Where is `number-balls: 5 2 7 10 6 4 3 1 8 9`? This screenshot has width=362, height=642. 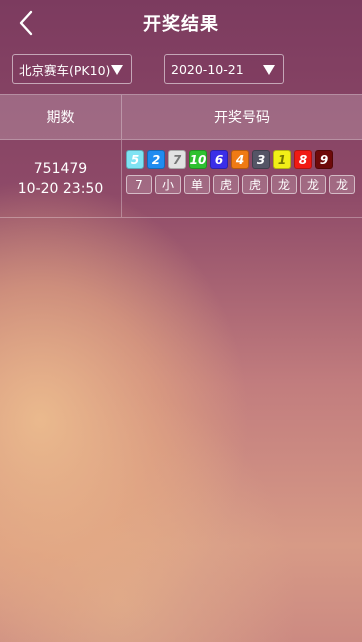
number-balls: 5 2 7 10 6 4 3 1 8 9 is located at coordinates (244, 159).